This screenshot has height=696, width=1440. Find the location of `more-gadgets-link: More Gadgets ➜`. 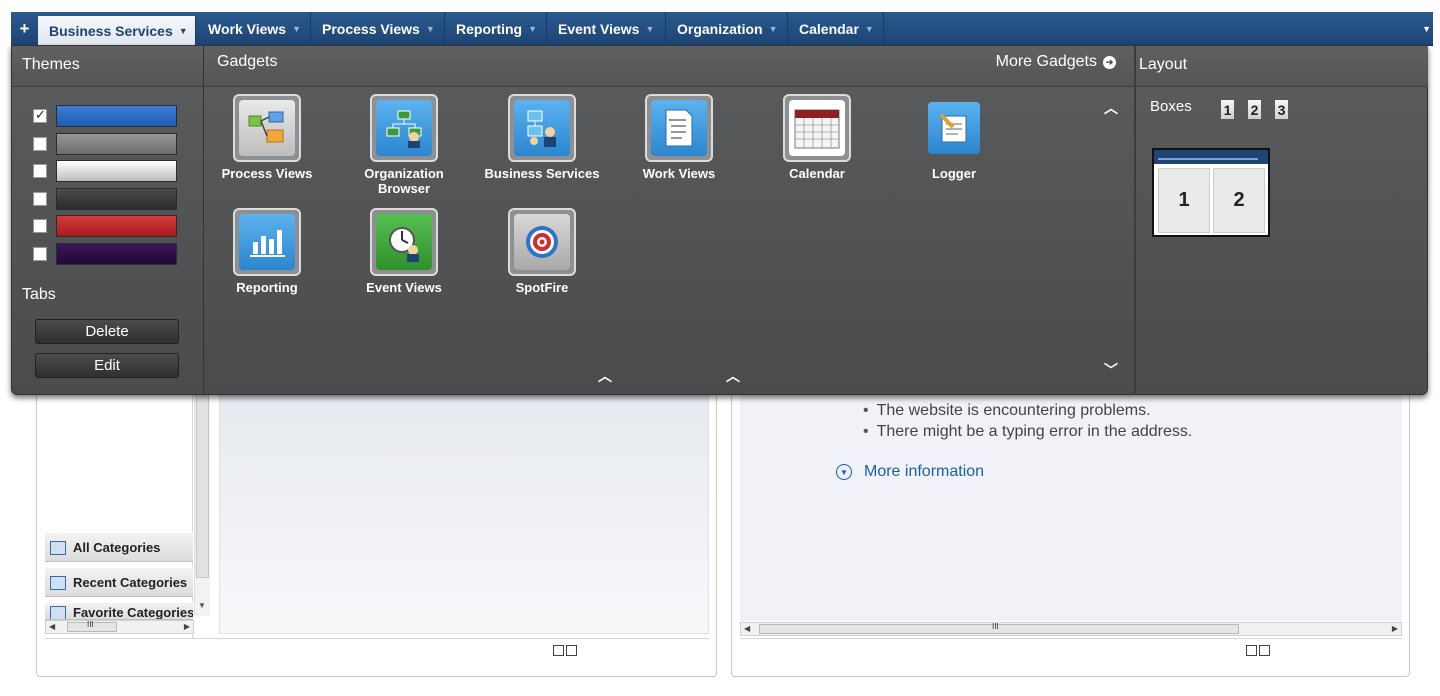

more-gadgets-link: More Gadgets ➜ is located at coordinates (1056, 62).